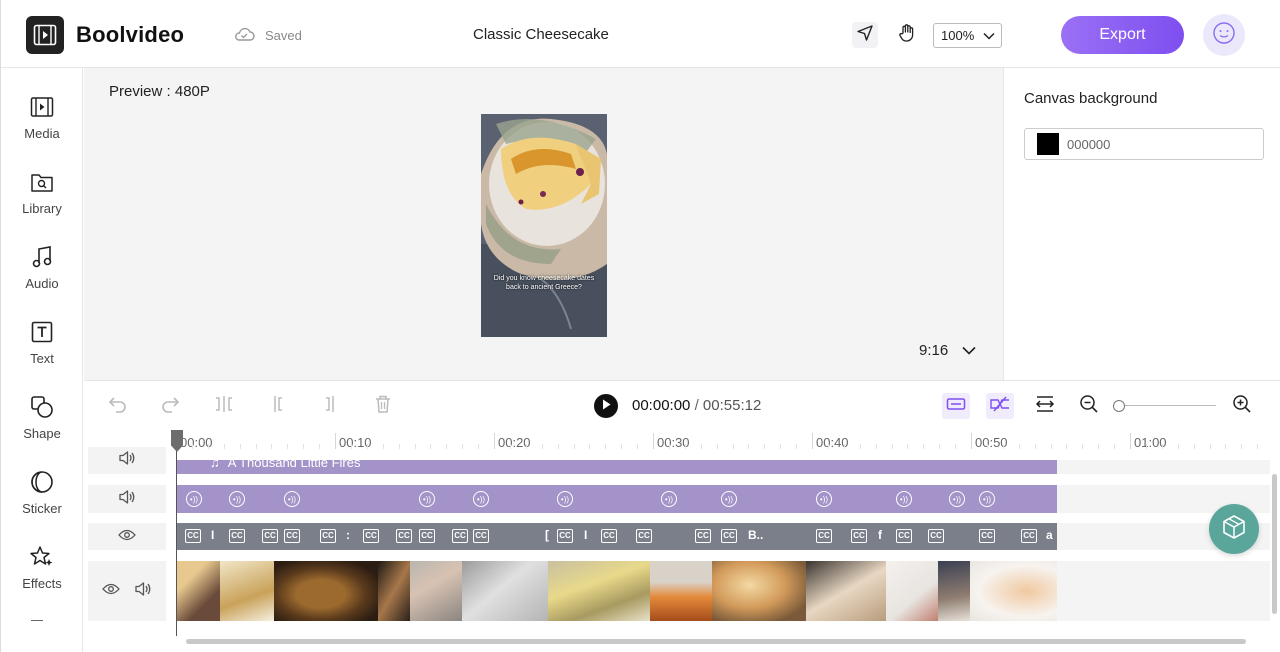 The image size is (1280, 652). Describe the element at coordinates (1122, 35) in the screenshot. I see `export-button: Export` at that location.